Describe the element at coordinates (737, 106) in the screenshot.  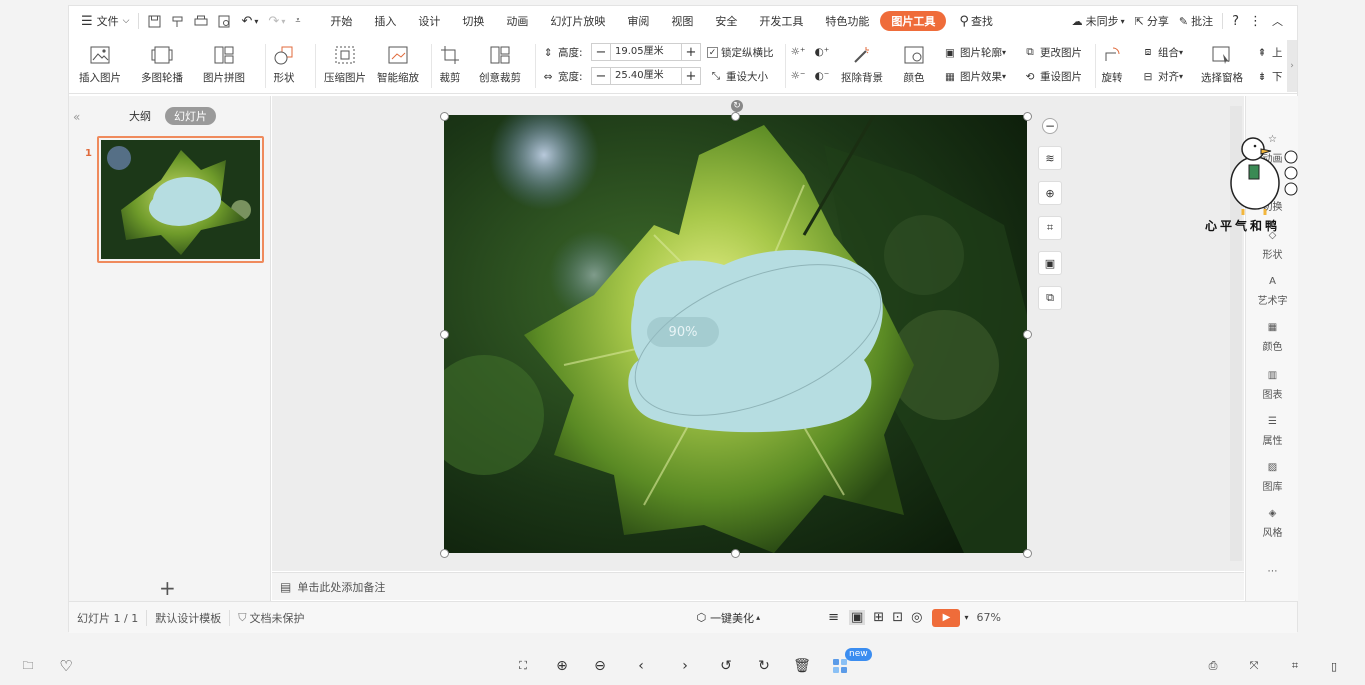
I see `rotate-handle-icon: ↻` at that location.